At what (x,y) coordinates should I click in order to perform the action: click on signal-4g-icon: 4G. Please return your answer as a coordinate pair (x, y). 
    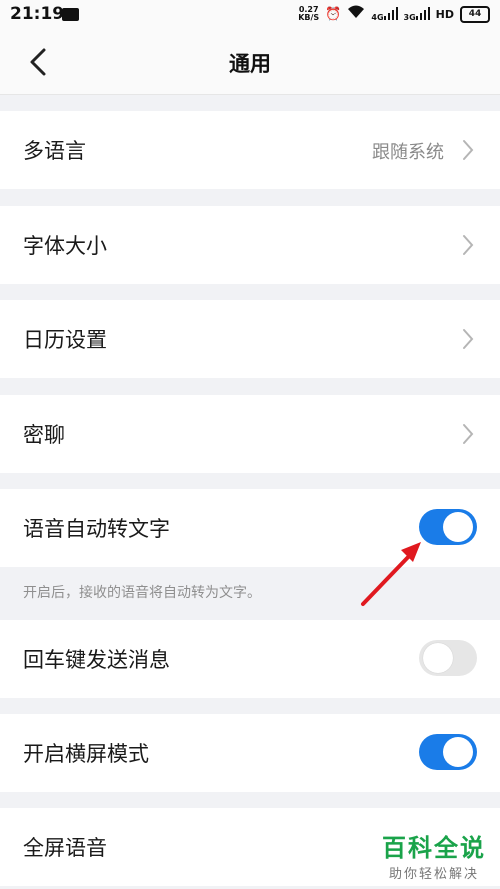
    Looking at the image, I should click on (384, 14).